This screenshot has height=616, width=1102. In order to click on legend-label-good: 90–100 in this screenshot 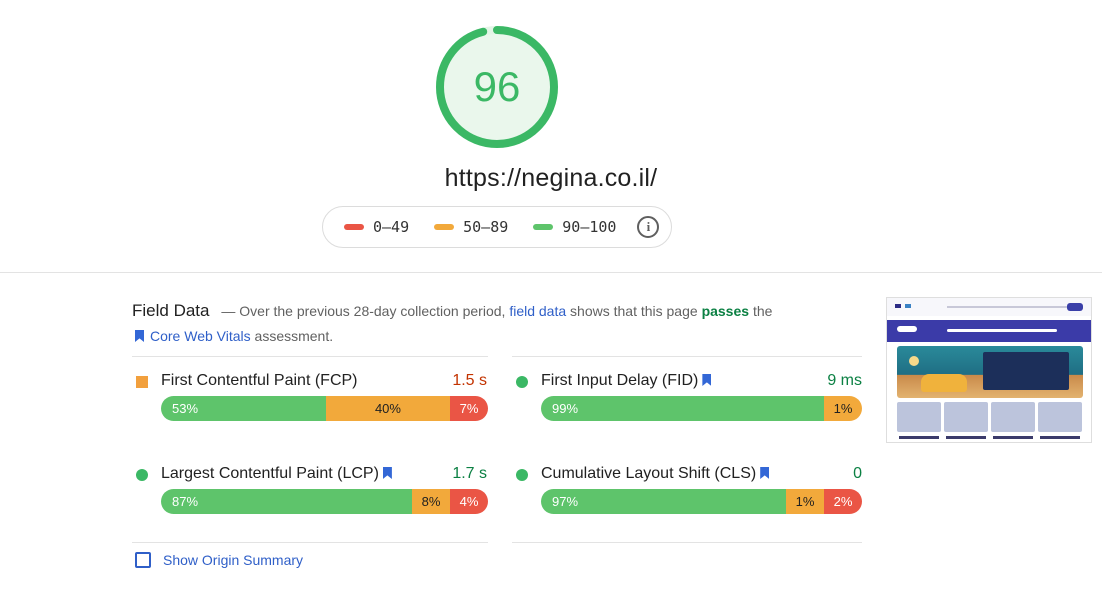, I will do `click(589, 227)`.